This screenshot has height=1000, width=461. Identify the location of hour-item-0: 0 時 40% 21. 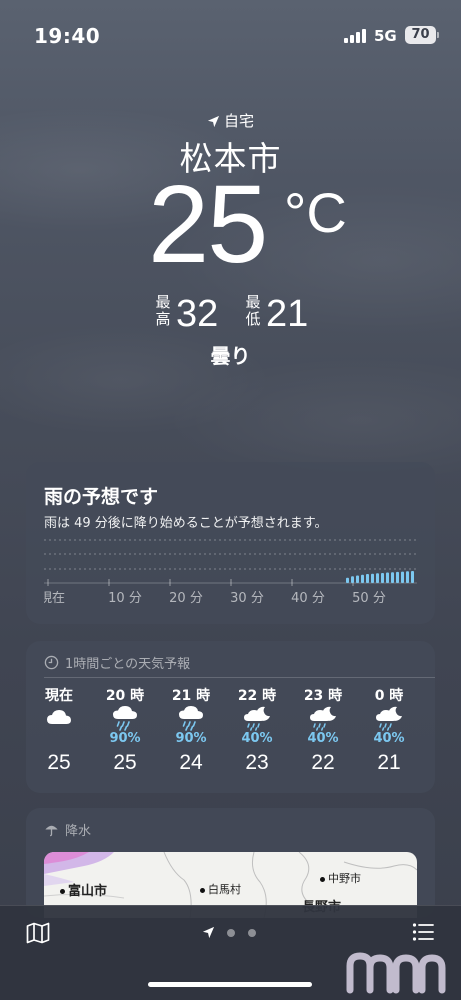
(389, 733).